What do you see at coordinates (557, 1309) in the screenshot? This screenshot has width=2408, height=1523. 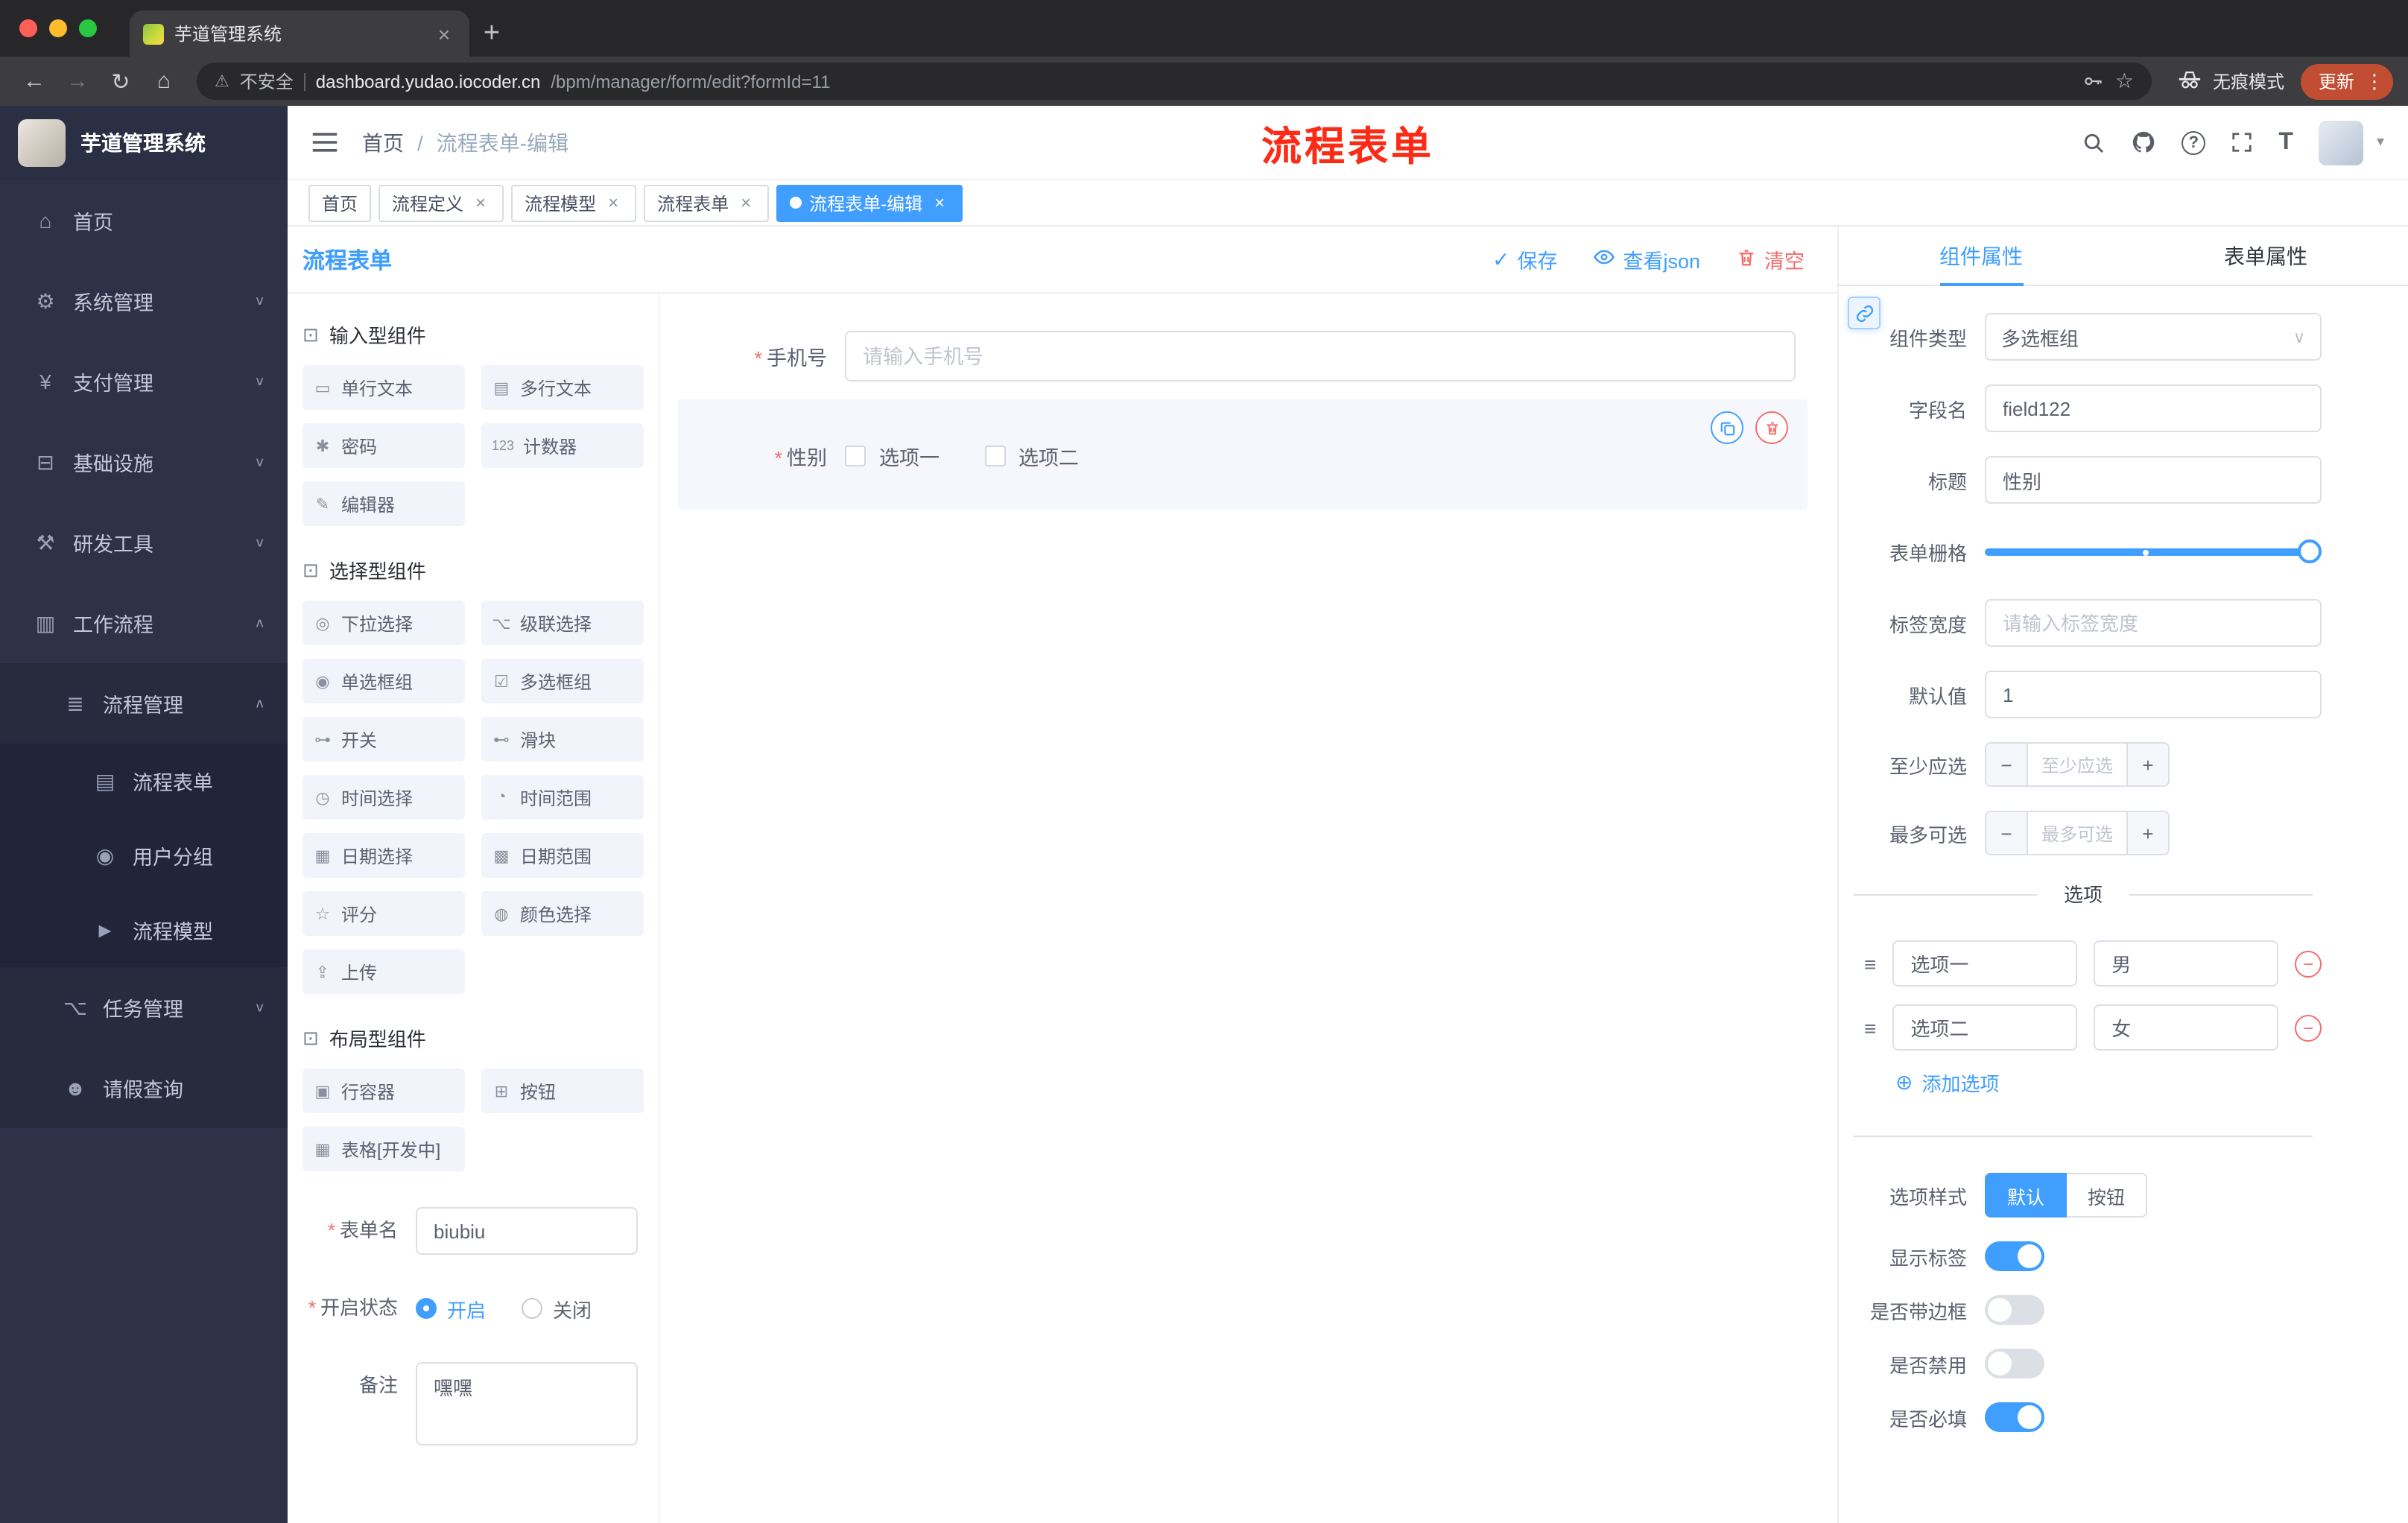 I see `radio-closed: 关闭` at bounding box center [557, 1309].